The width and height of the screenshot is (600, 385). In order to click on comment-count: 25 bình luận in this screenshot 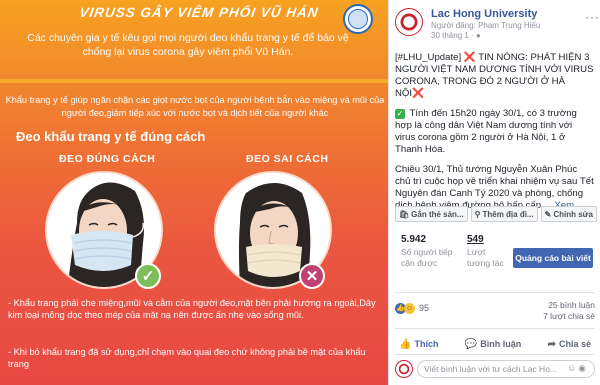, I will do `click(569, 305)`.